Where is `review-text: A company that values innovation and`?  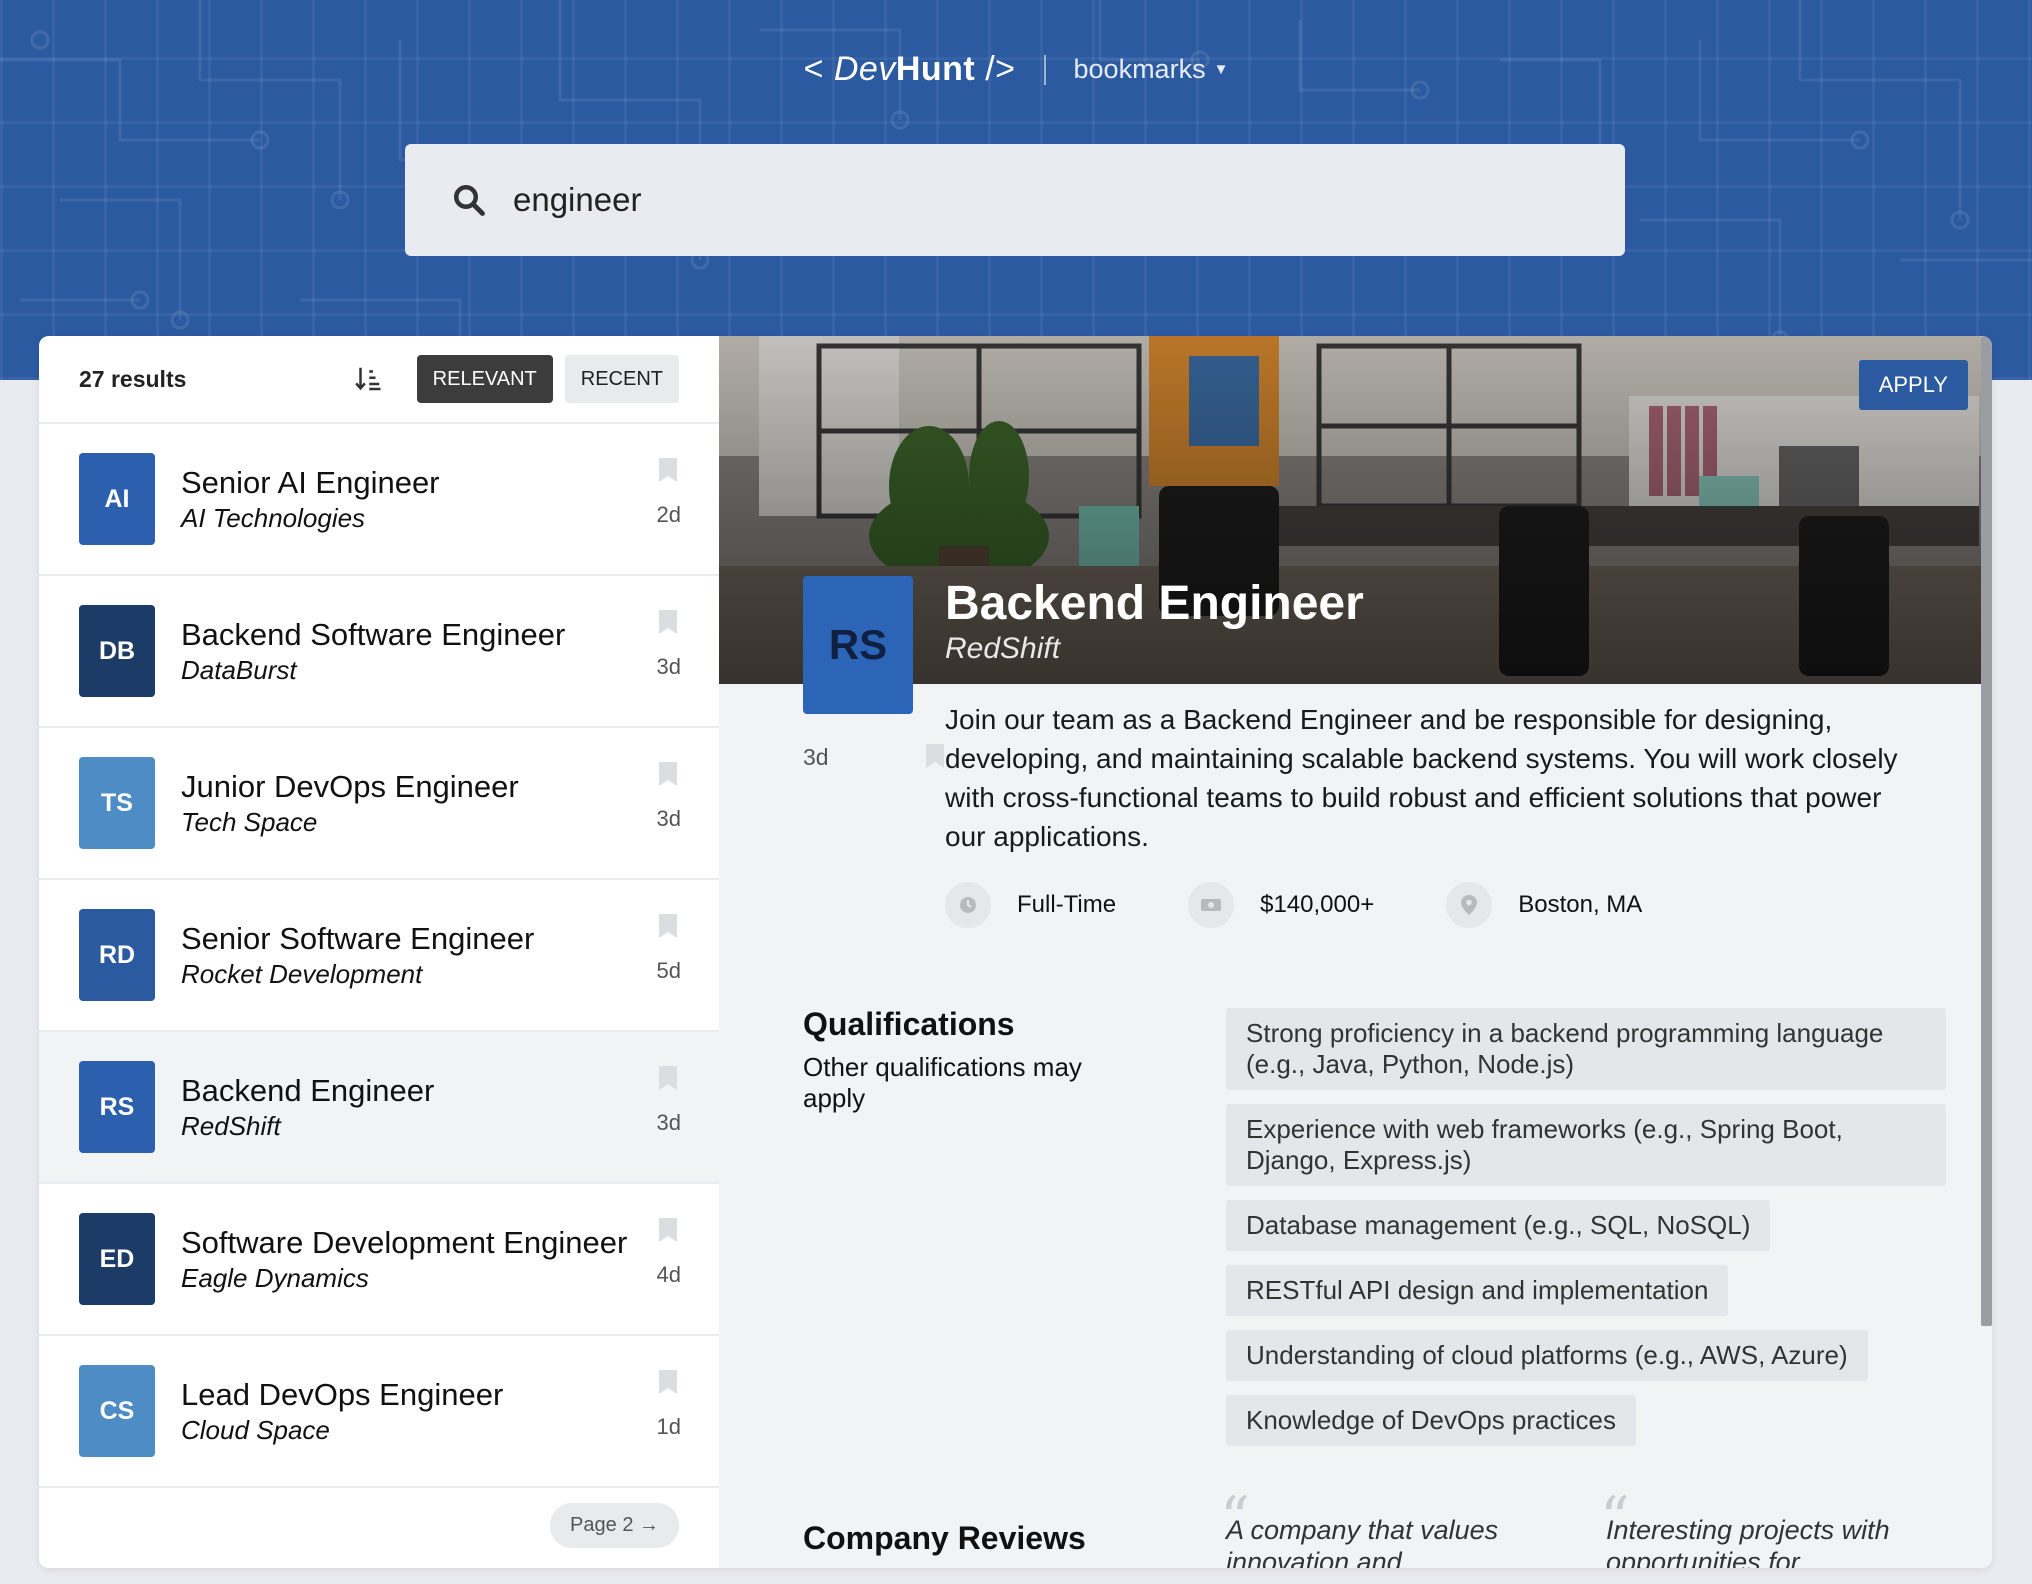 review-text: A company that values innovation and is located at coordinates (1362, 1541).